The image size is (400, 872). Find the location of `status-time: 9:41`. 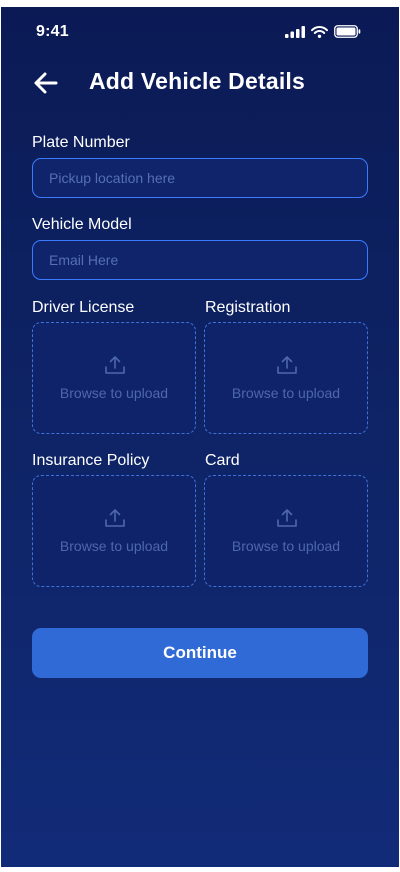

status-time: 9:41 is located at coordinates (52, 31).